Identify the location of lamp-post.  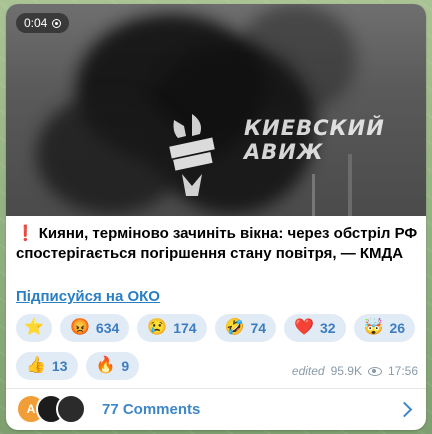
(313, 195).